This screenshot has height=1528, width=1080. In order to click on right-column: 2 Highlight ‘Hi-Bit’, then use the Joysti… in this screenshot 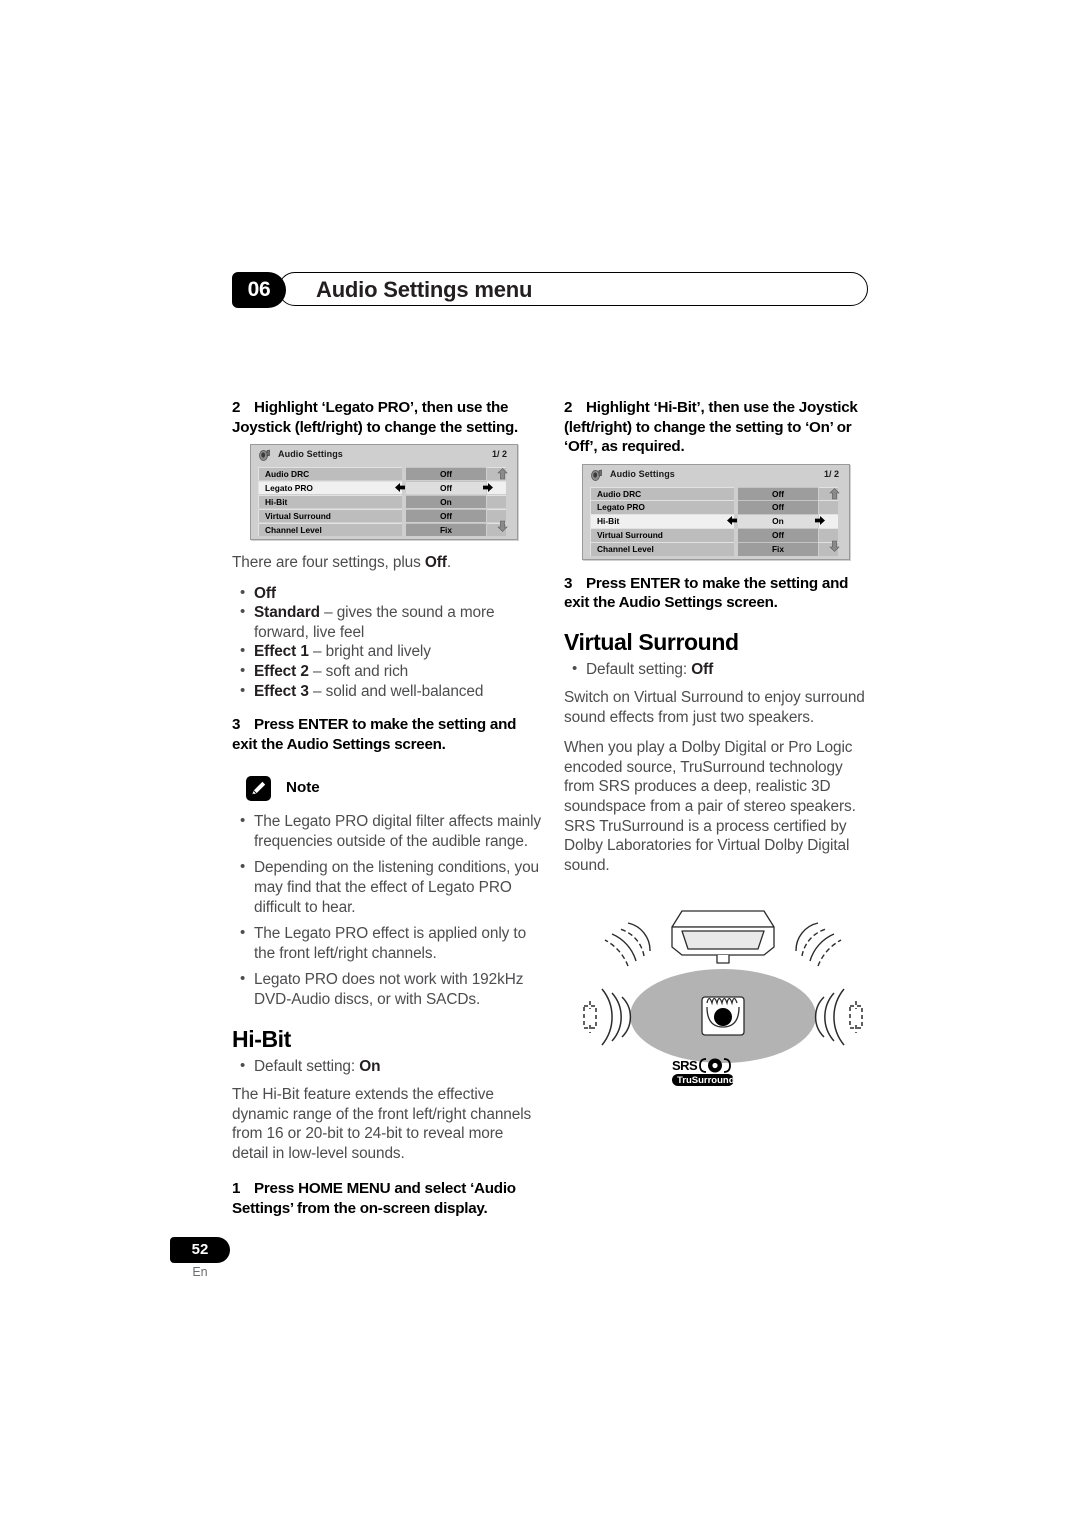, I will do `click(719, 746)`.